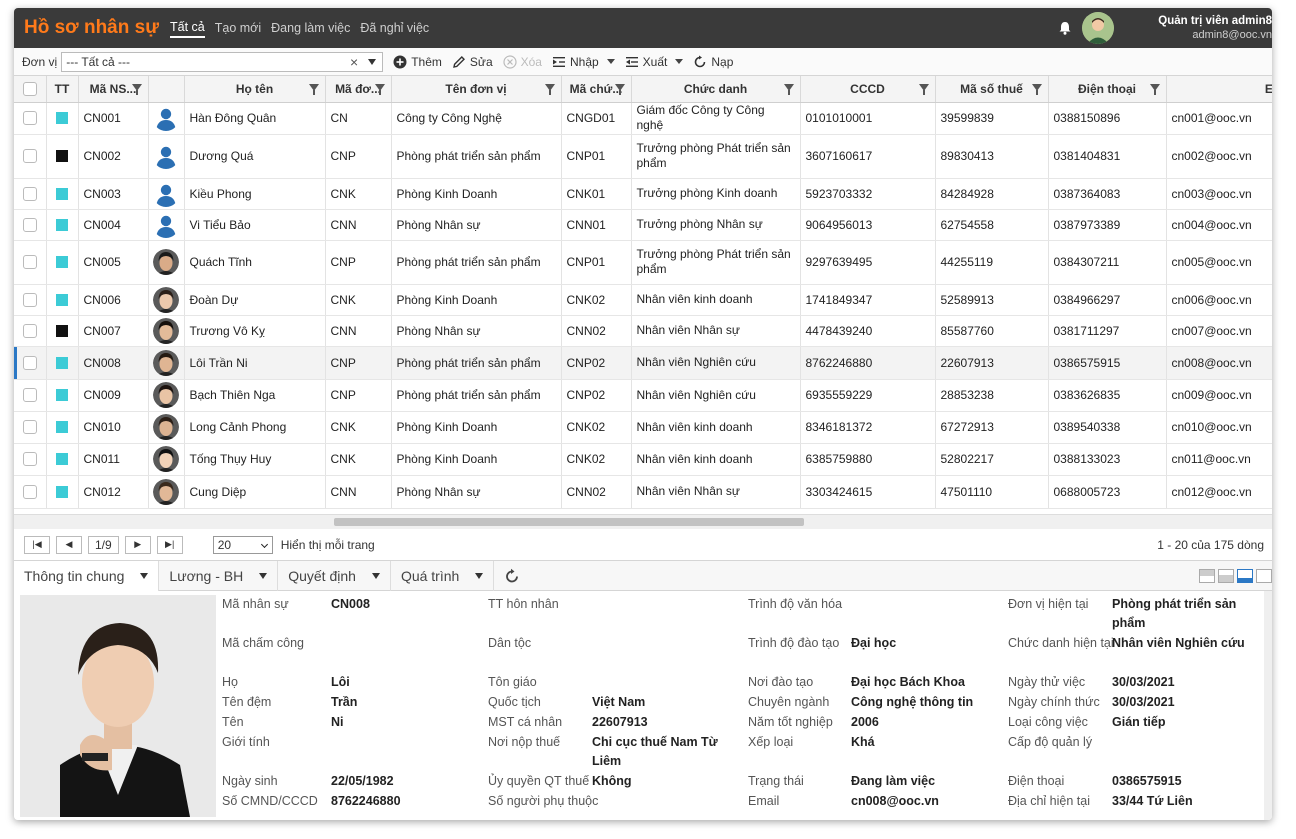 The image size is (1296, 839). Describe the element at coordinates (1165, 28) in the screenshot. I see `user-area: Quản trị viên admin8 admin8@ooc.vn` at that location.